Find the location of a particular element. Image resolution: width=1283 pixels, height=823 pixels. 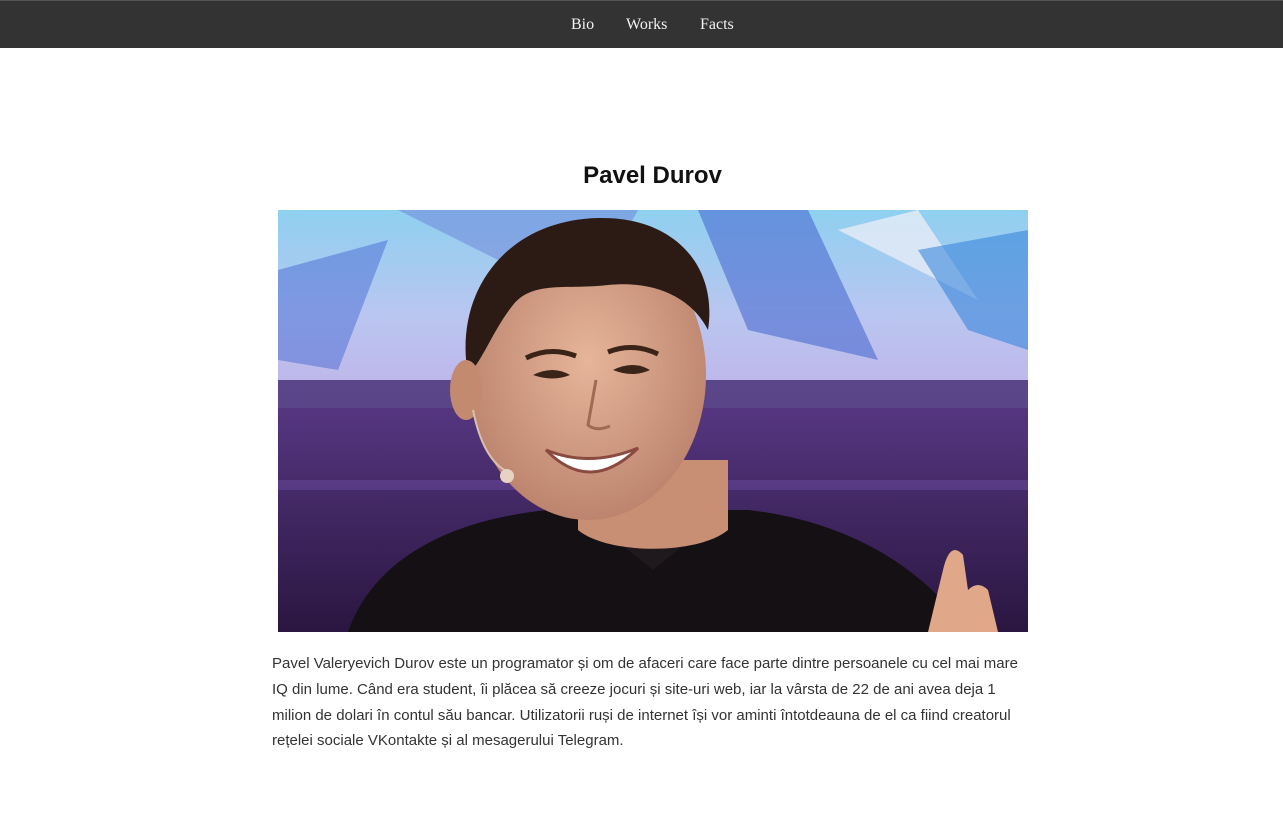

nav-link-works: Works is located at coordinates (646, 25).